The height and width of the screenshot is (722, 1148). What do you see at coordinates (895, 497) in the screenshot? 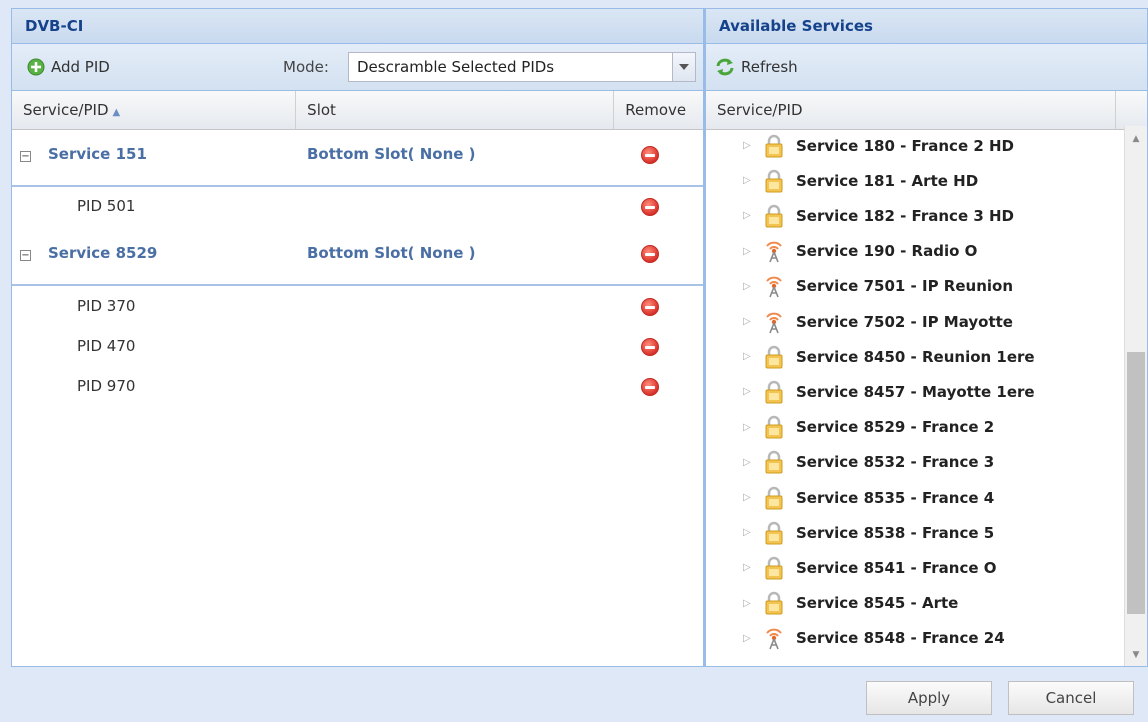
I see `service-tree-label: Service 8535 - France 4` at bounding box center [895, 497].